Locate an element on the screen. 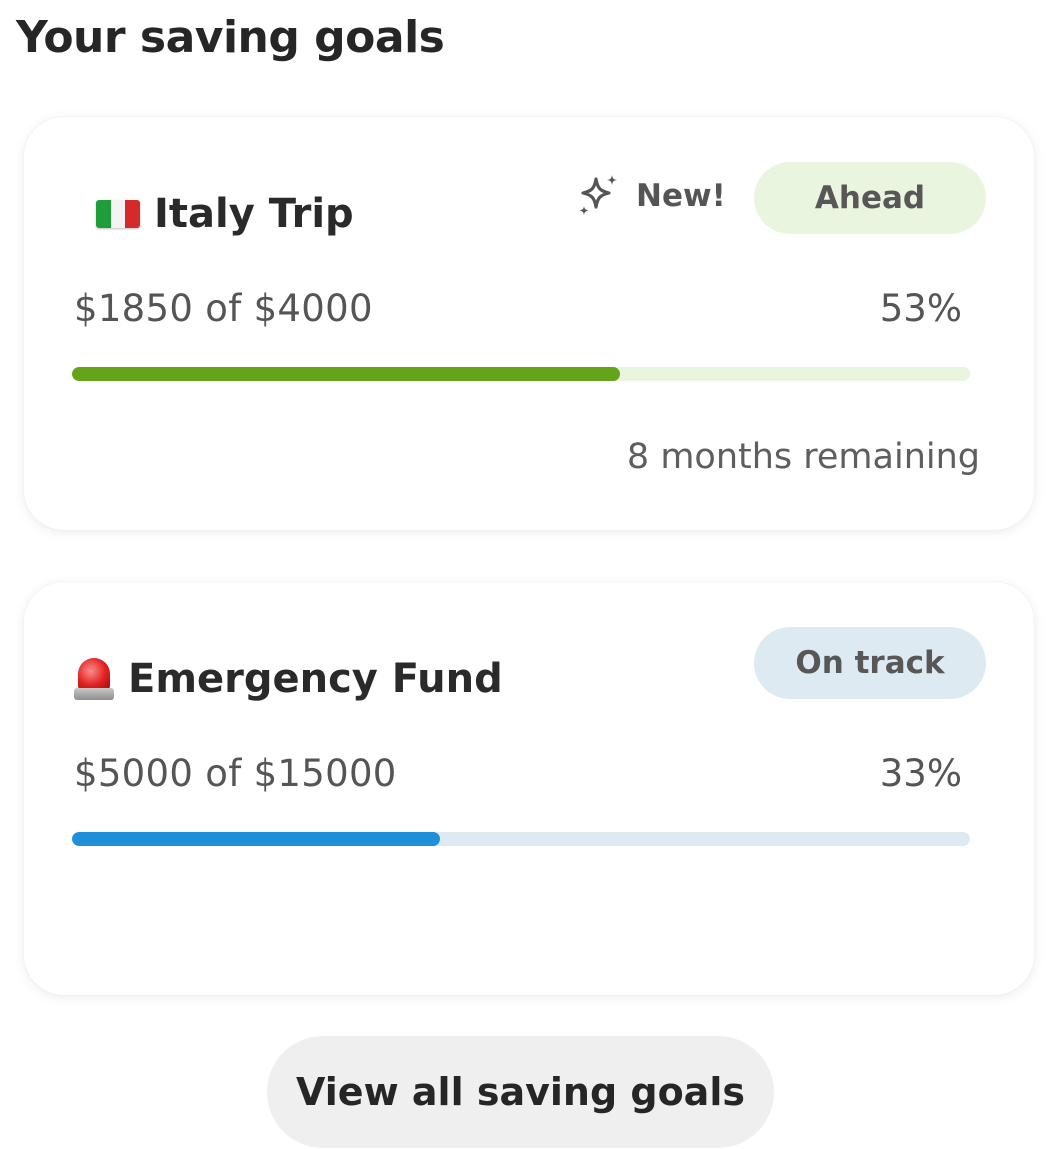 The width and height of the screenshot is (1059, 1149). italy-flag-icon is located at coordinates (118, 214).